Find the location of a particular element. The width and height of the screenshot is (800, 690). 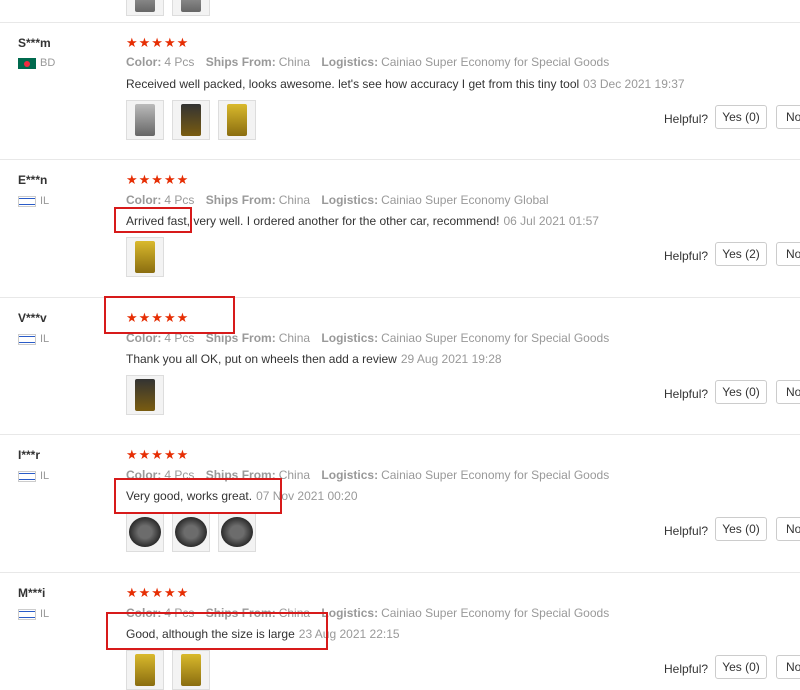

reviewer-name: E***n is located at coordinates (33, 180).